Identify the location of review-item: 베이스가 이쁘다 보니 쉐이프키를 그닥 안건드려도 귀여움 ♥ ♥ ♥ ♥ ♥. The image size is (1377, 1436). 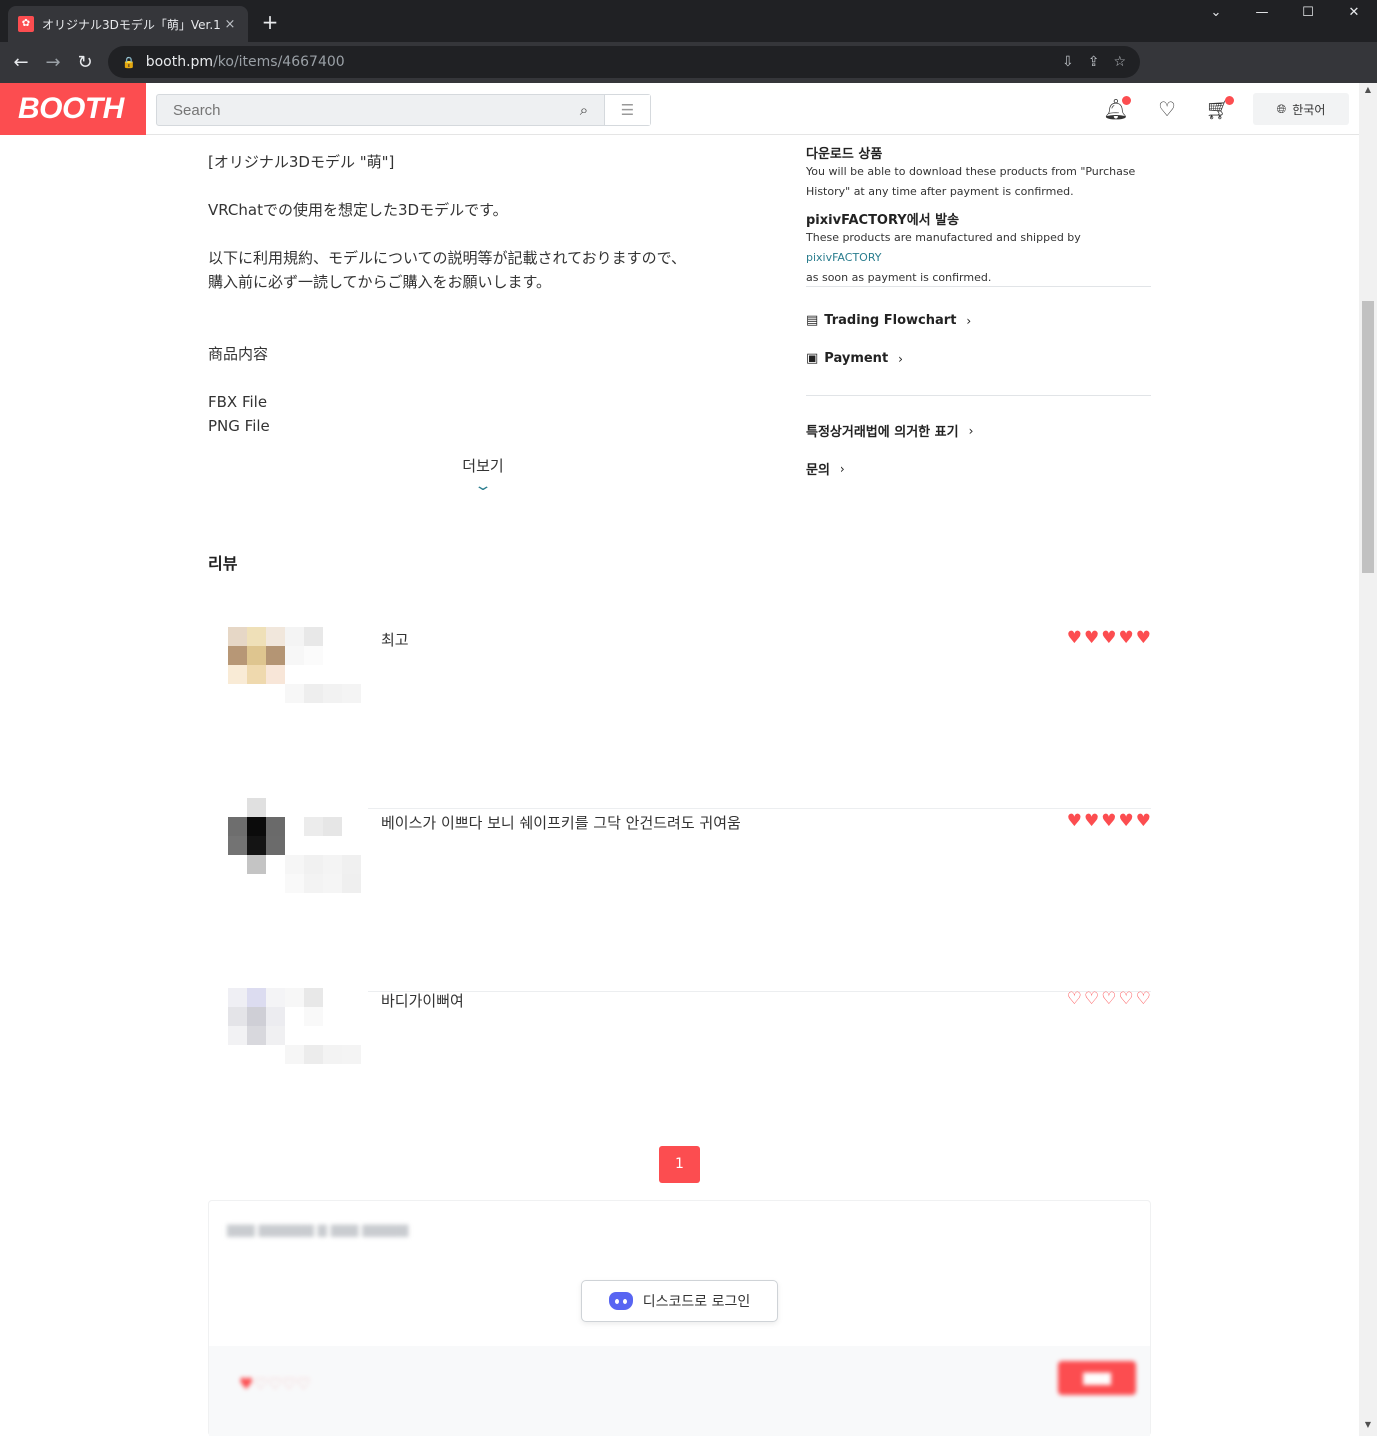
(679, 895).